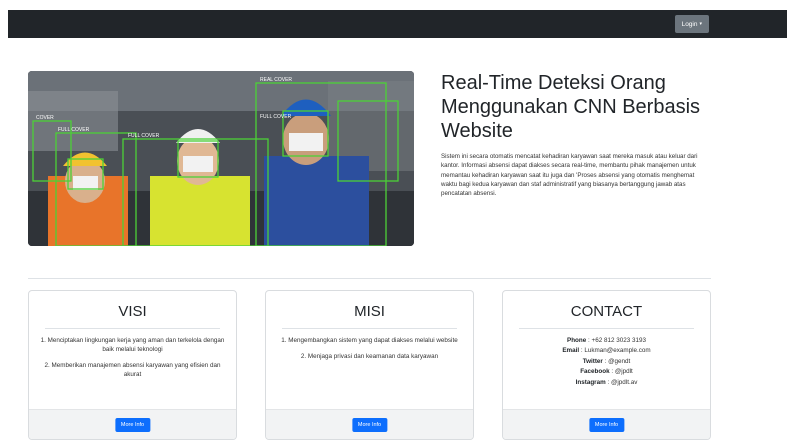 Image resolution: width=791 pixels, height=442 pixels. What do you see at coordinates (397, 24) in the screenshot?
I see `top-navbar: Login ▾` at bounding box center [397, 24].